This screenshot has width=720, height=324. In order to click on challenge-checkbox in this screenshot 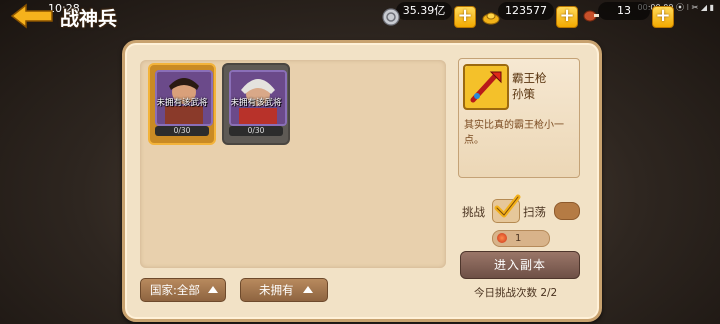, I will do `click(506, 208)`.